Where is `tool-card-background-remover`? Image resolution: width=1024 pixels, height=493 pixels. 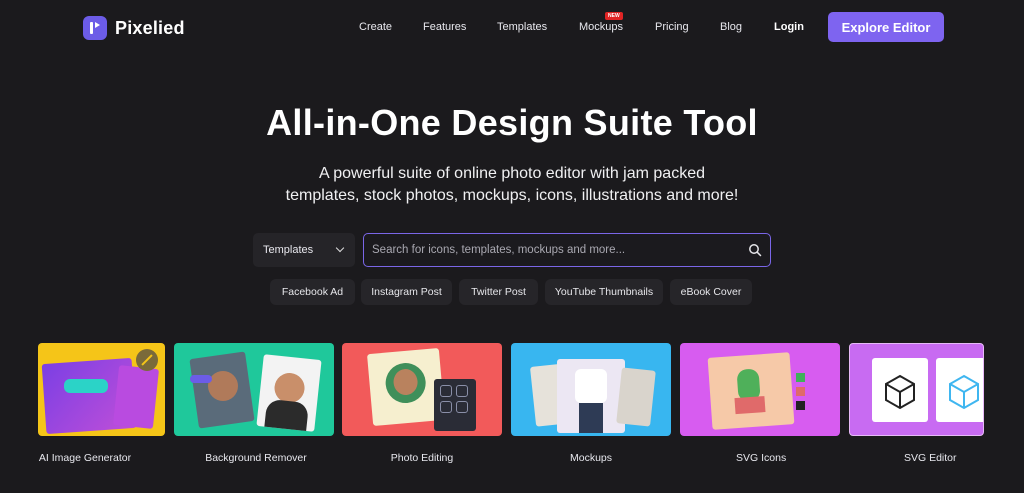 tool-card-background-remover is located at coordinates (254, 389).